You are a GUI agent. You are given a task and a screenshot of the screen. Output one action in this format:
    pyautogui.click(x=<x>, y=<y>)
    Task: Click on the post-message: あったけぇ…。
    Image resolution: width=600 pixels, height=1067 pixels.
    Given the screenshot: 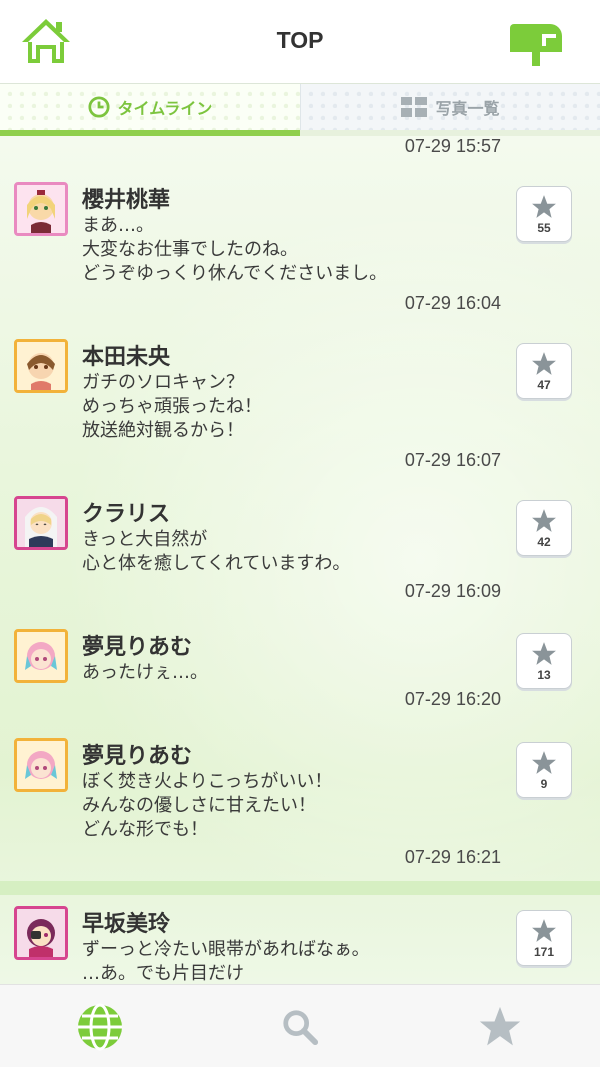 What is the action you would take?
    pyautogui.click(x=292, y=673)
    